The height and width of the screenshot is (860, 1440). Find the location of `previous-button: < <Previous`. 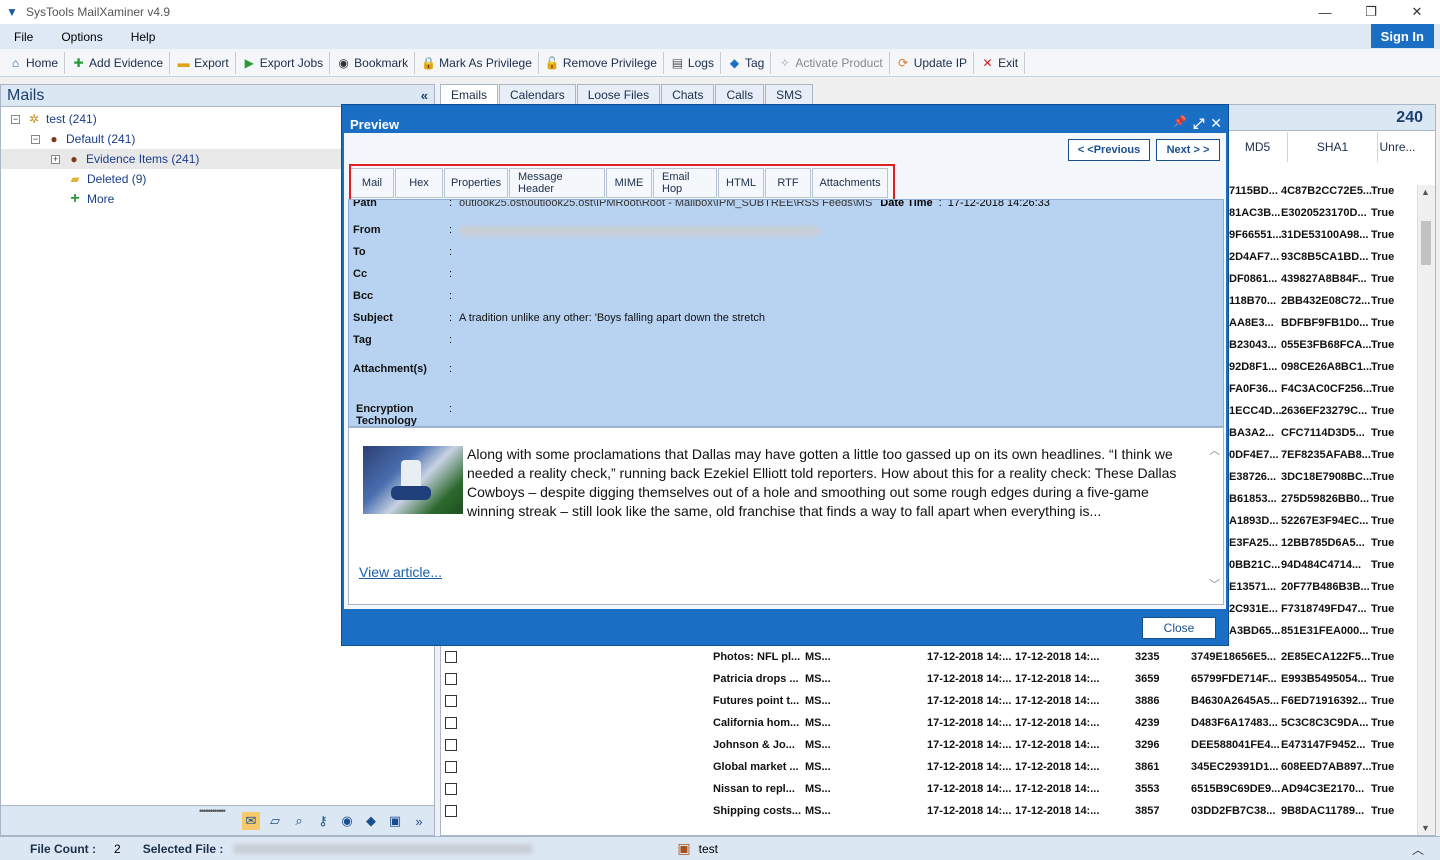

previous-button: < <Previous is located at coordinates (1109, 150).